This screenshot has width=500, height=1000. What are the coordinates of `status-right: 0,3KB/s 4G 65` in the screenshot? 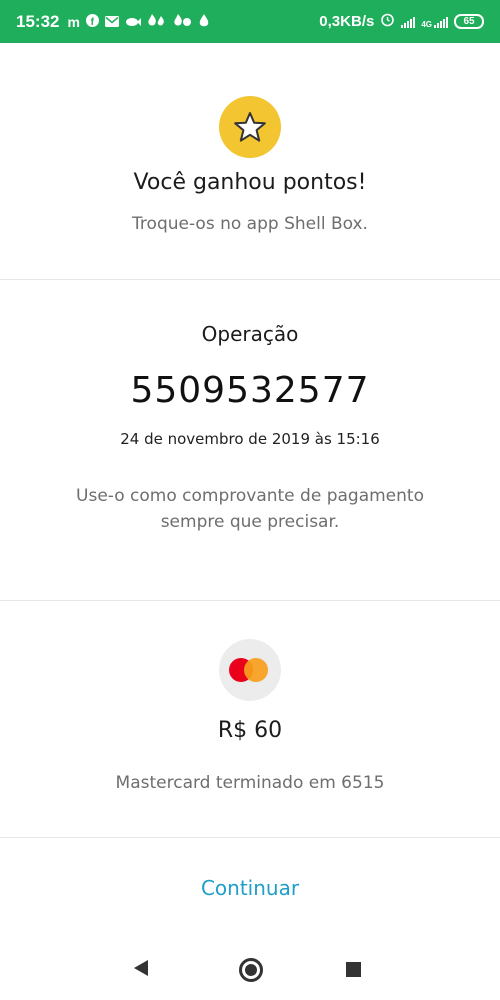 It's located at (401, 21).